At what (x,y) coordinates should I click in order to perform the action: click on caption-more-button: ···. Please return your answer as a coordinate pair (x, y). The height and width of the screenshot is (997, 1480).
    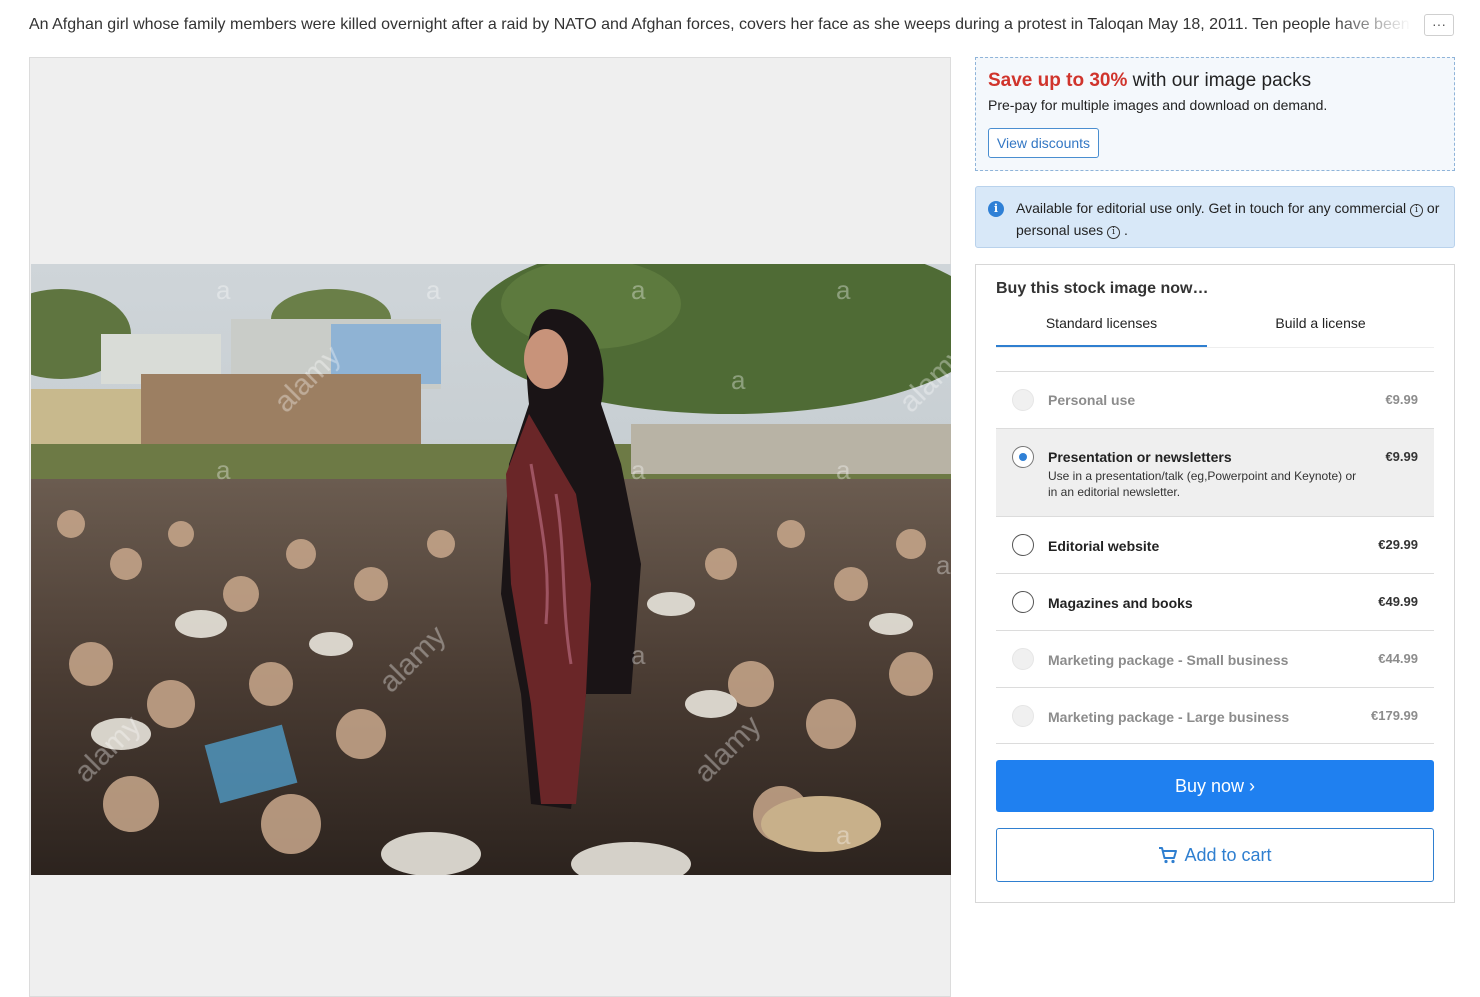
    Looking at the image, I should click on (1439, 25).